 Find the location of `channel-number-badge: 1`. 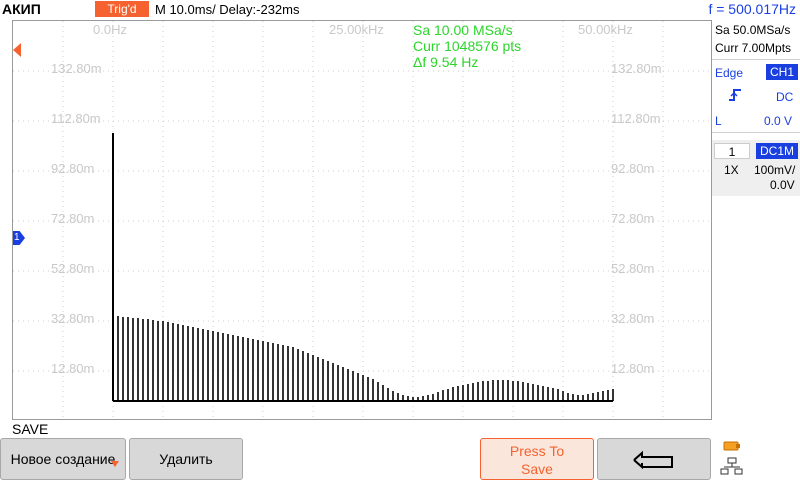

channel-number-badge: 1 is located at coordinates (732, 151).